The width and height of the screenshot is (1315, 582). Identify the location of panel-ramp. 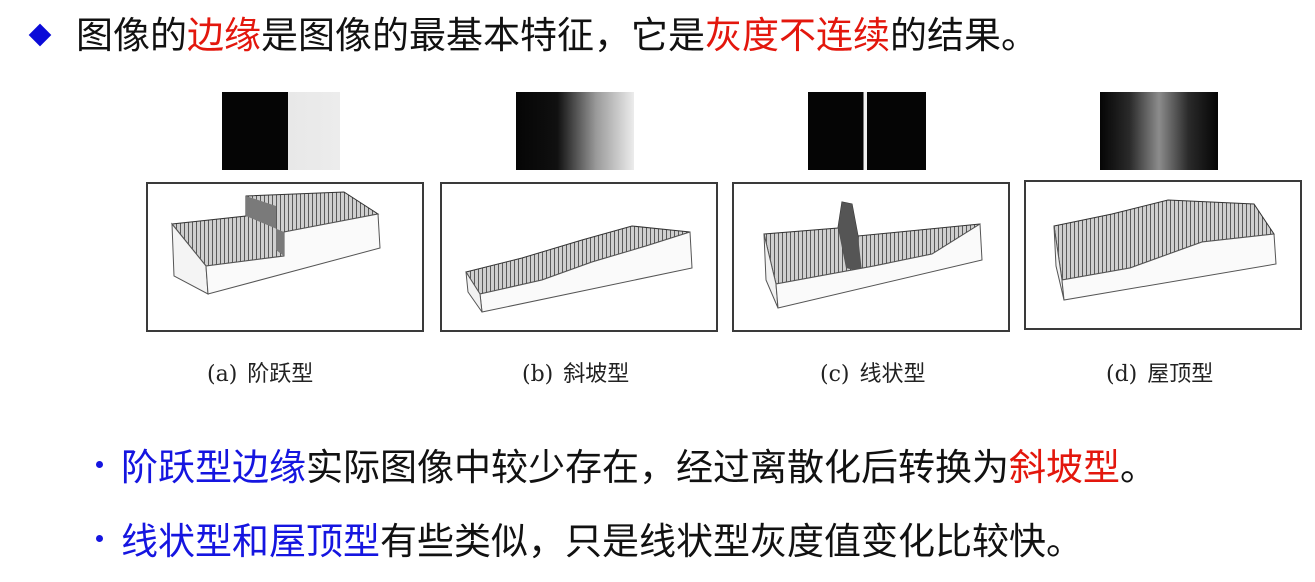
(585, 211).